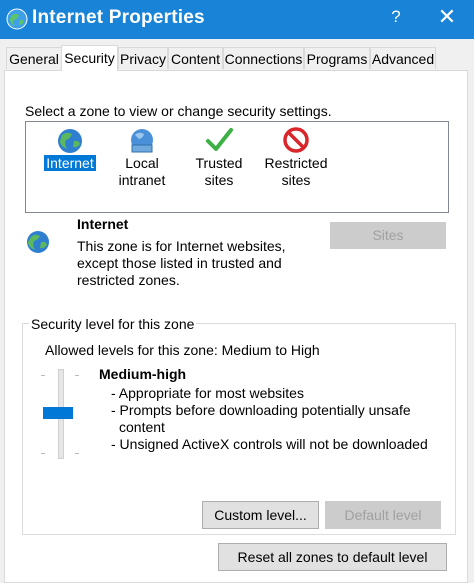 The width and height of the screenshot is (474, 583). What do you see at coordinates (296, 140) in the screenshot?
I see `no-entry-icon` at bounding box center [296, 140].